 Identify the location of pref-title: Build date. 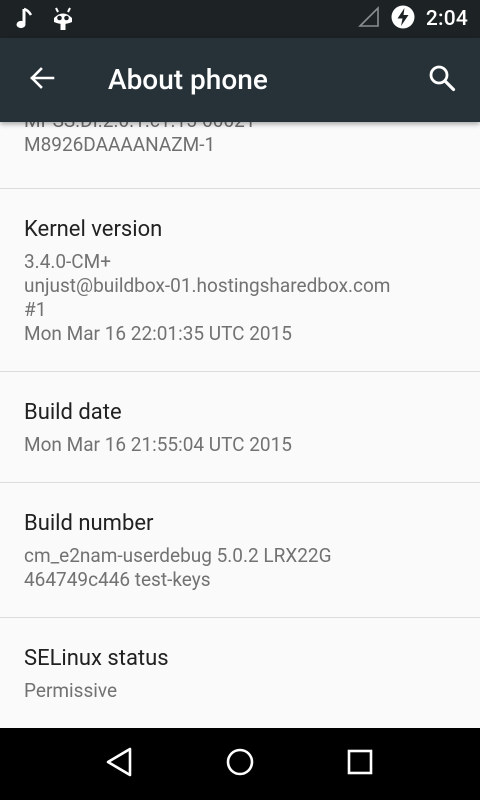
(73, 412).